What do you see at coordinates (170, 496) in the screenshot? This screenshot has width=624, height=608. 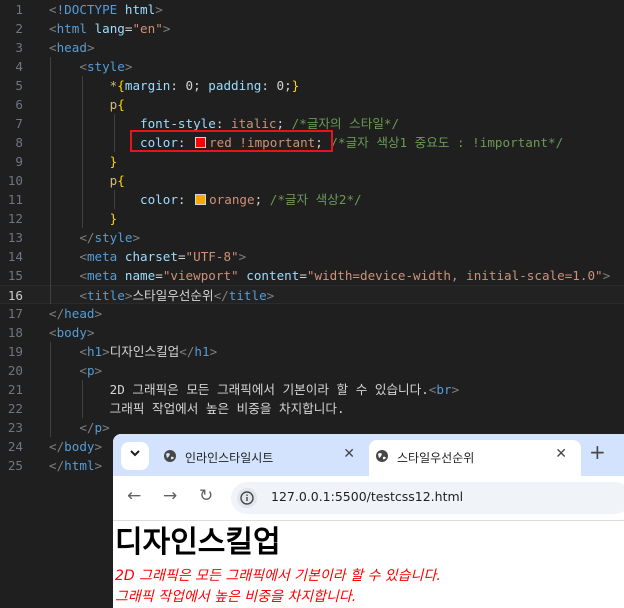 I see `forward-arrow-icon: →` at bounding box center [170, 496].